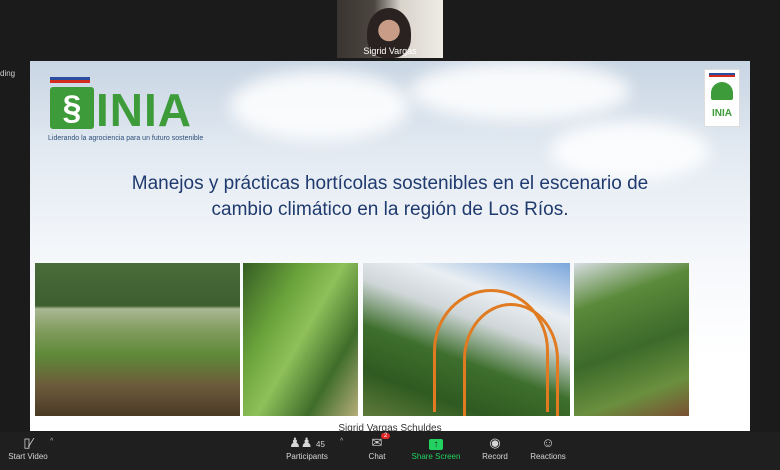 This screenshot has height=470, width=780. What do you see at coordinates (466, 339) in the screenshot?
I see `photo-greenhouse-tunnel` at bounding box center [466, 339].